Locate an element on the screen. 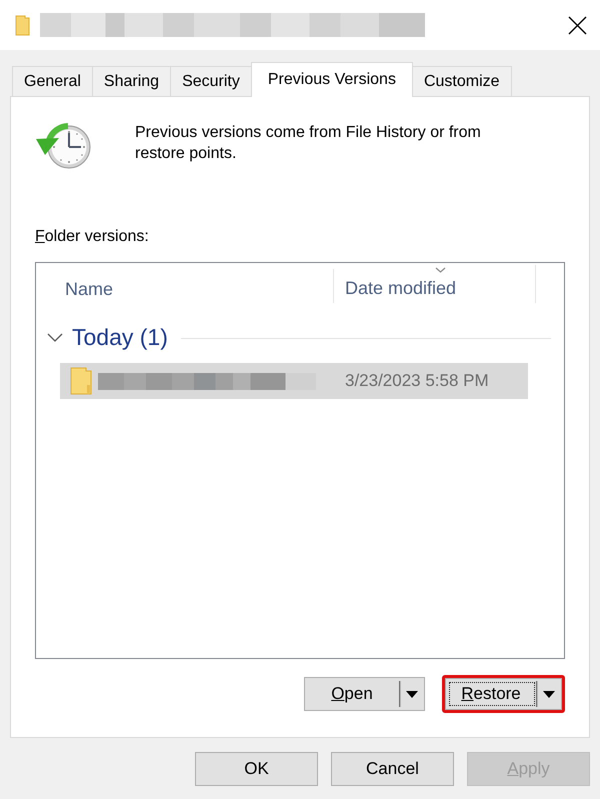 The width and height of the screenshot is (600, 799). split-button: Restore is located at coordinates (503, 694).